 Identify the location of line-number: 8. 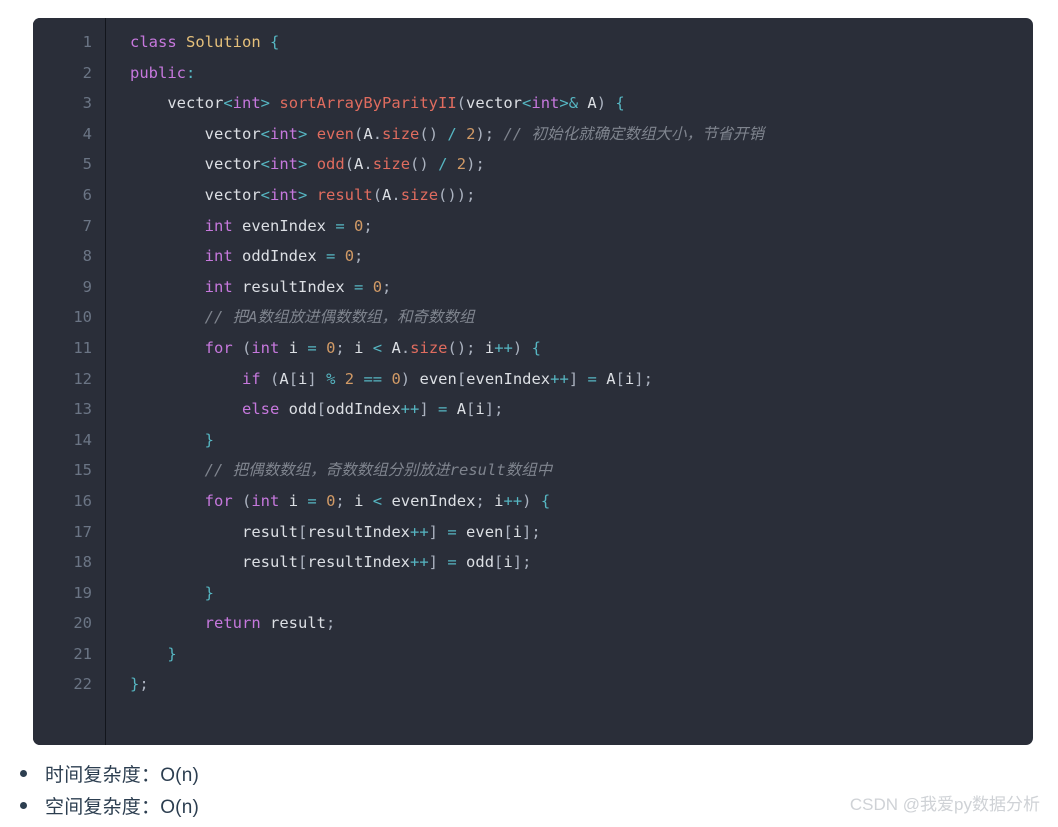
(87, 256).